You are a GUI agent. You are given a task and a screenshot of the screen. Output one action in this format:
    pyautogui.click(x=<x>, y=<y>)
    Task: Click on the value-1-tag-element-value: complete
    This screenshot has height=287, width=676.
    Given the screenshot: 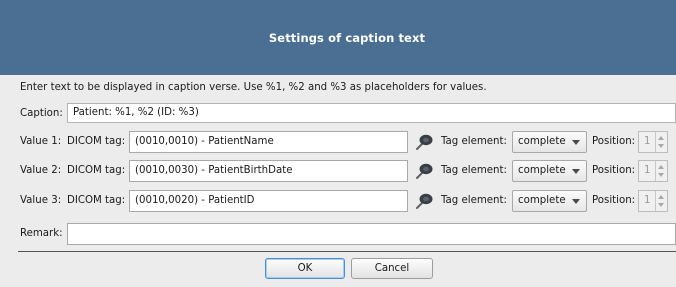 What is the action you would take?
    pyautogui.click(x=542, y=141)
    